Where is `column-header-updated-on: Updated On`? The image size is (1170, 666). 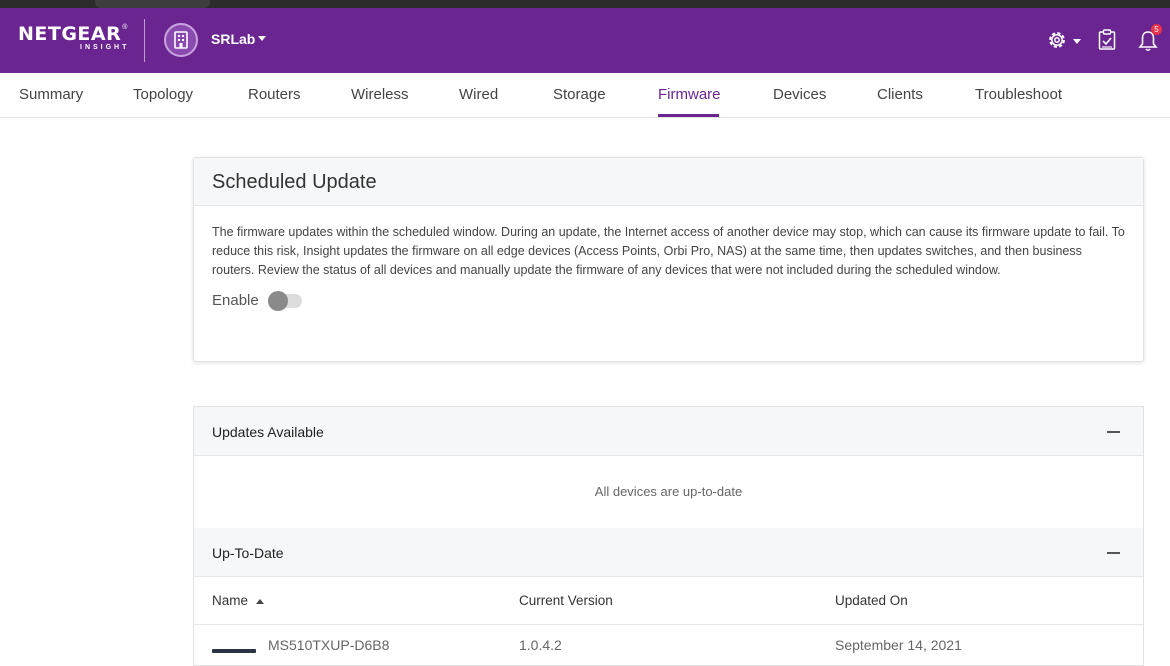
column-header-updated-on: Updated On is located at coordinates (871, 600).